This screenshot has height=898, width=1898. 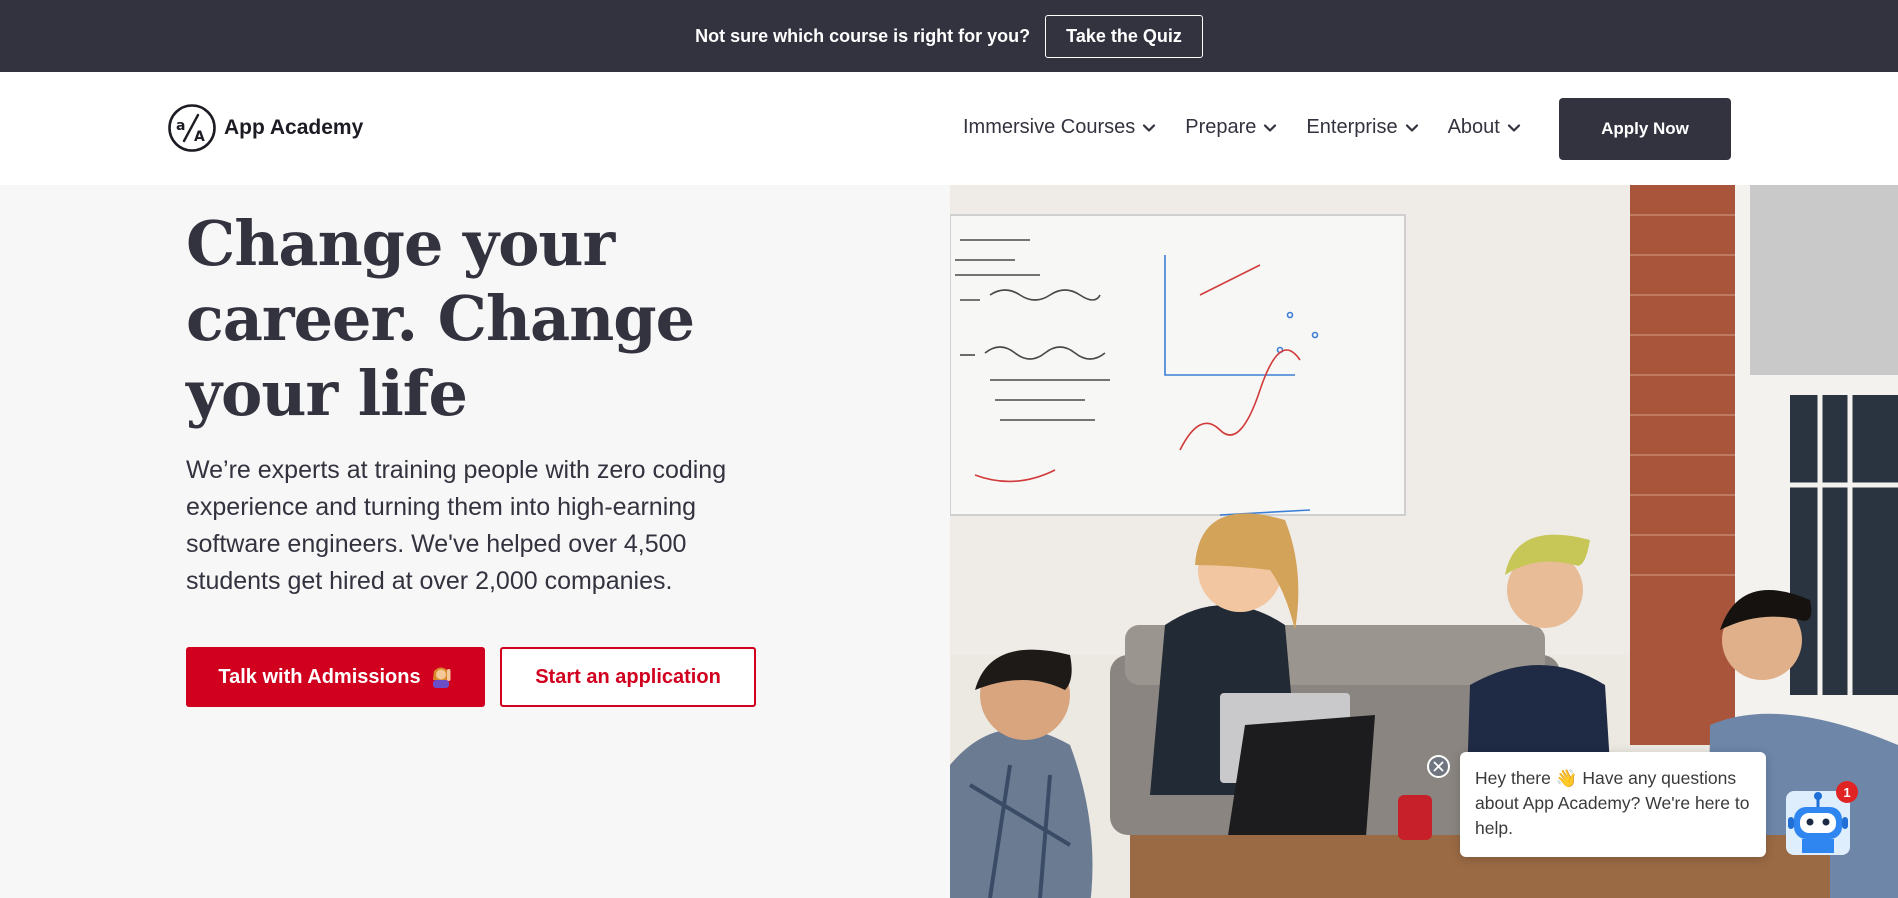 What do you see at coordinates (1847, 792) in the screenshot?
I see `notification-badge: 1` at bounding box center [1847, 792].